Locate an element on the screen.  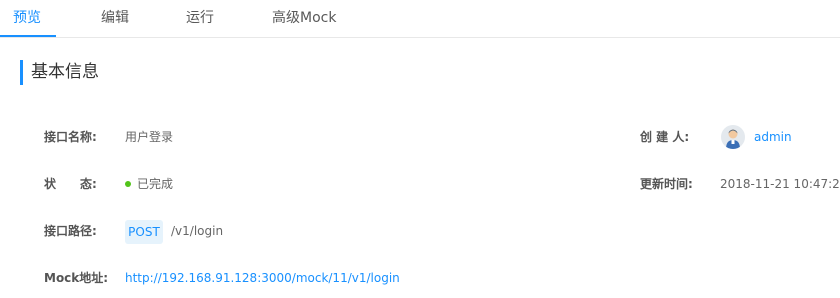
updated-time-value: 2018-11-21 10:47:29 is located at coordinates (780, 184).